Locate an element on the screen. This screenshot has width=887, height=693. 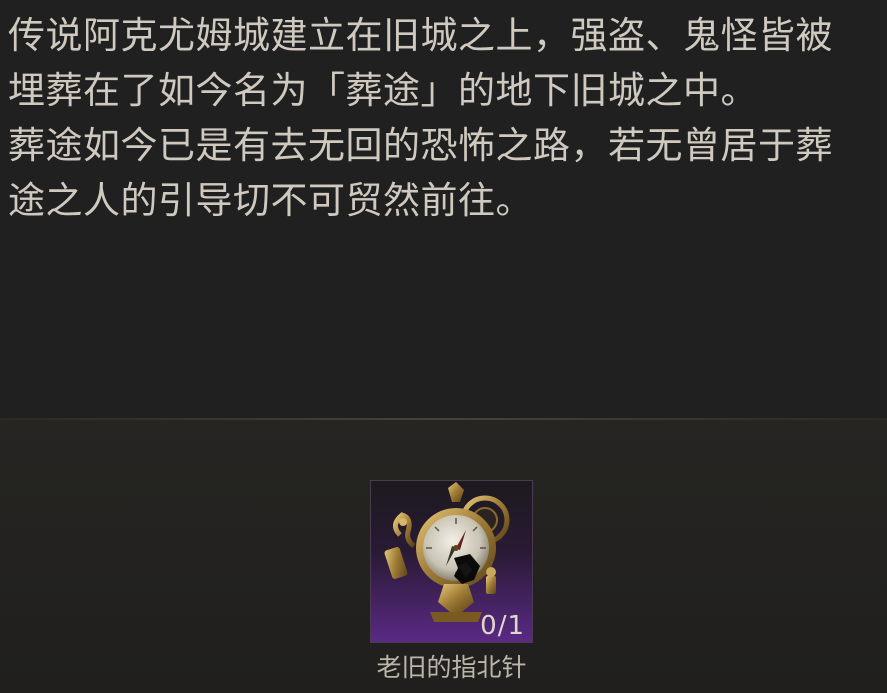
item-name: 老旧的指北针 is located at coordinates (451, 667).